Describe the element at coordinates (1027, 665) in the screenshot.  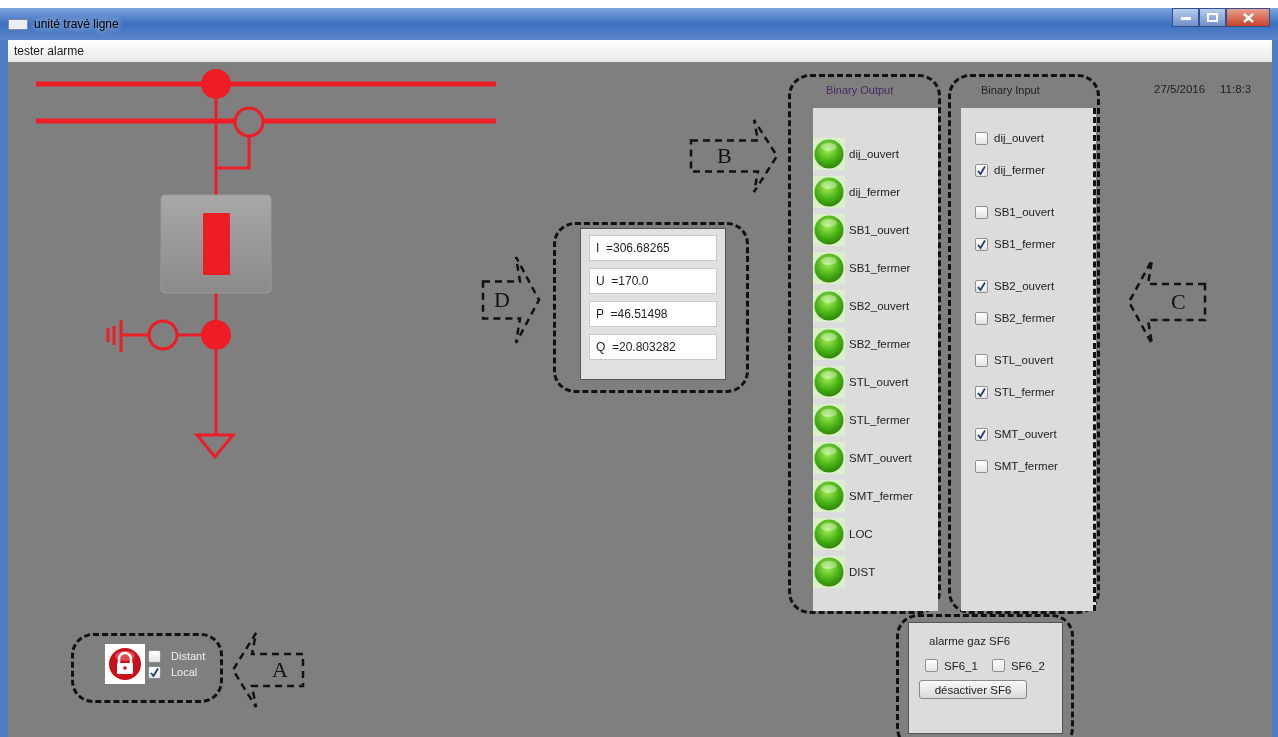
I see `checkbox-label: SF6_2` at that location.